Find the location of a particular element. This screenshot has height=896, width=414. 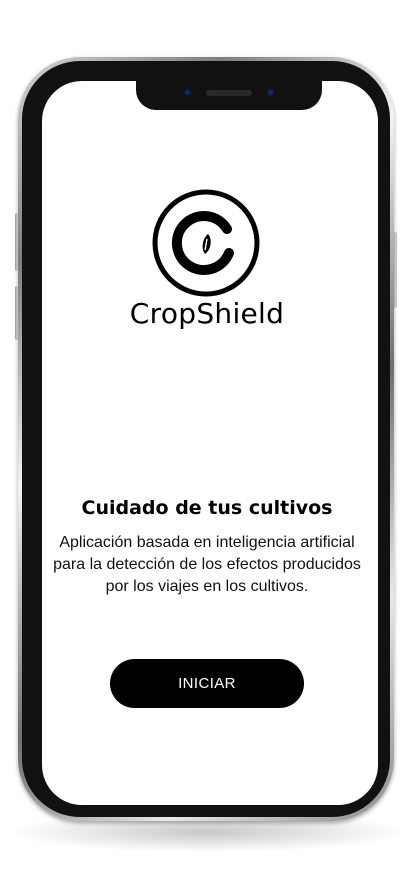

notch is located at coordinates (229, 95).